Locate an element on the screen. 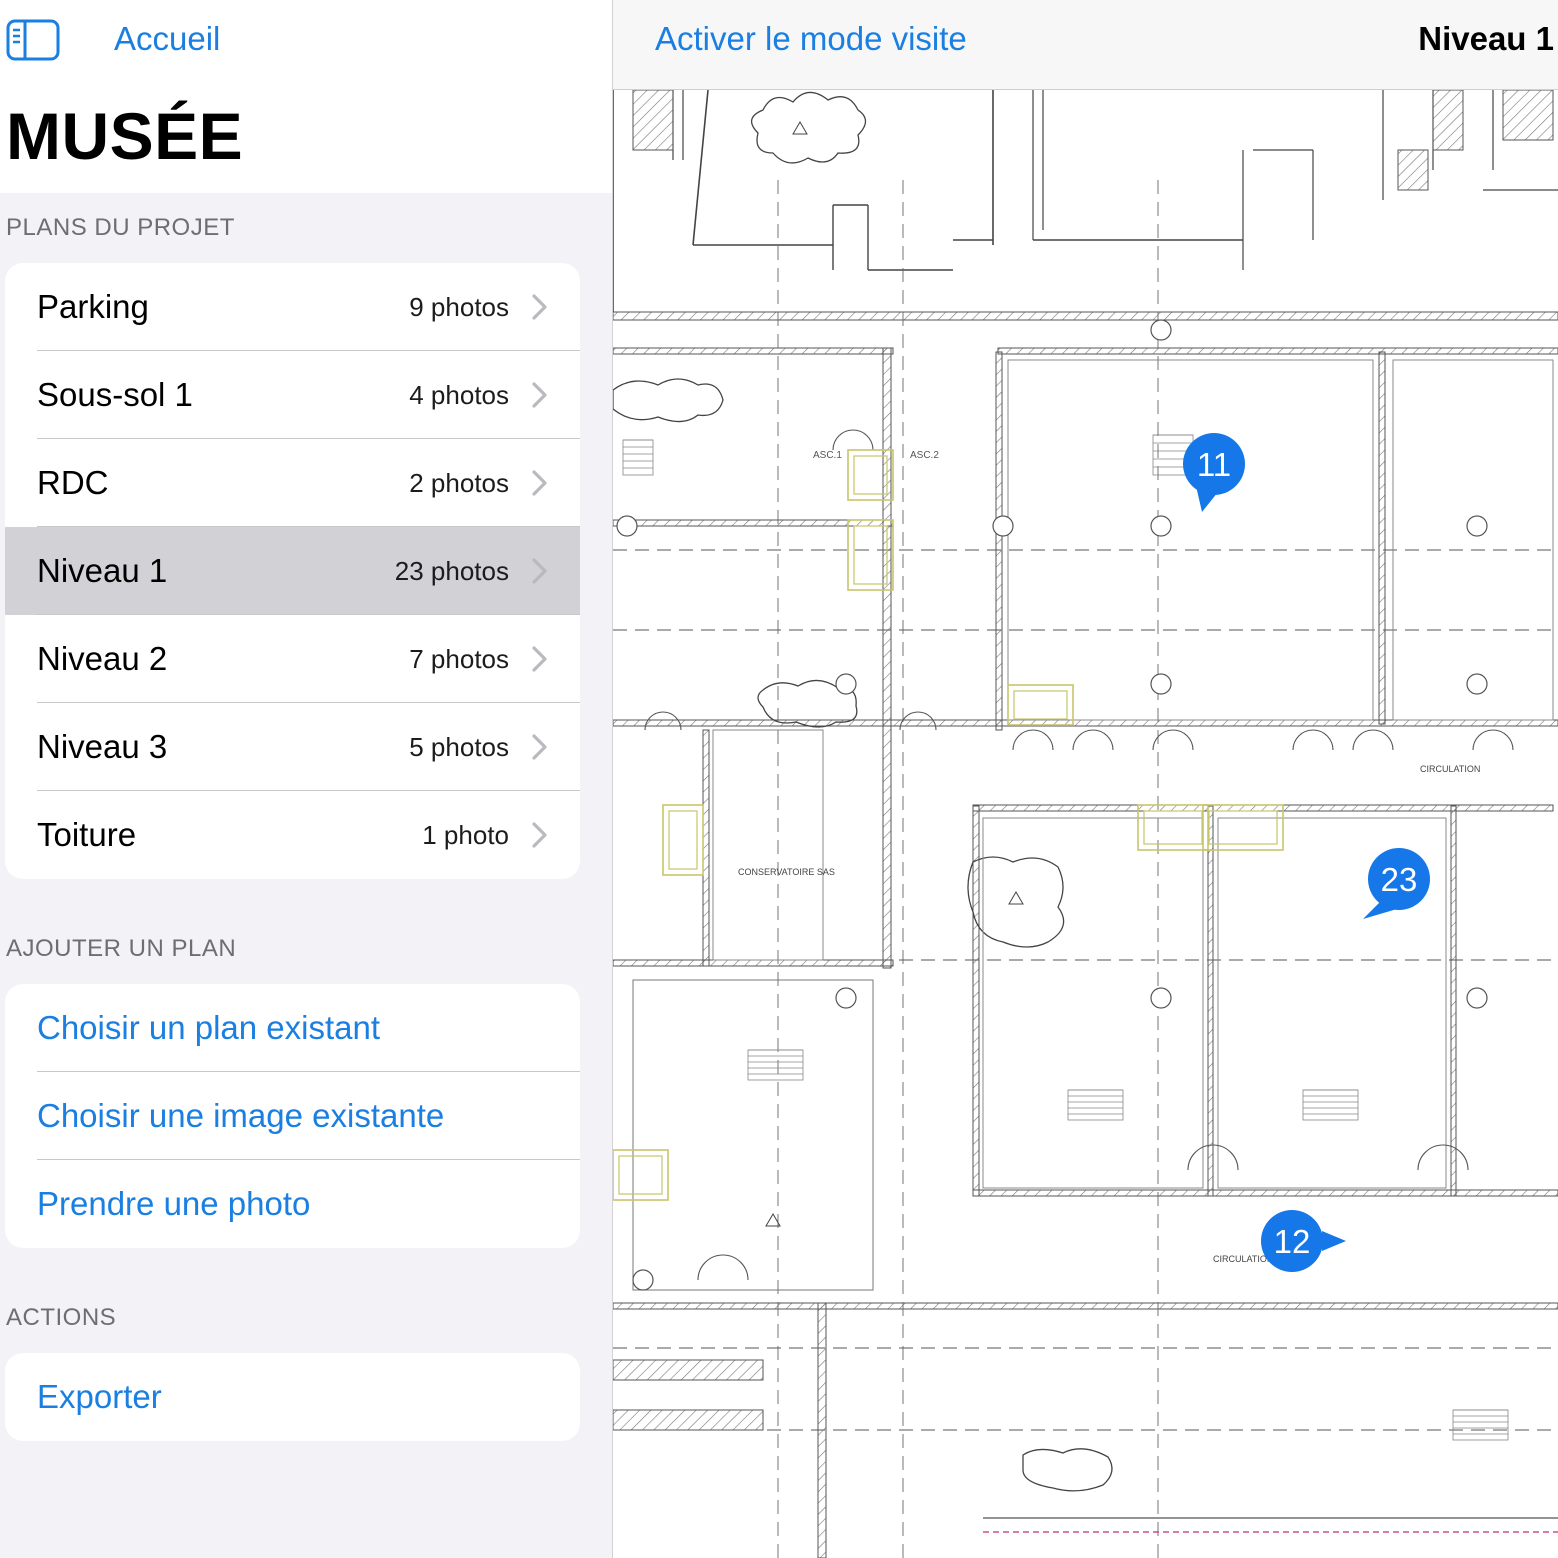 This screenshot has height=1558, width=1558. photo-count: 4 photos is located at coordinates (459, 394).